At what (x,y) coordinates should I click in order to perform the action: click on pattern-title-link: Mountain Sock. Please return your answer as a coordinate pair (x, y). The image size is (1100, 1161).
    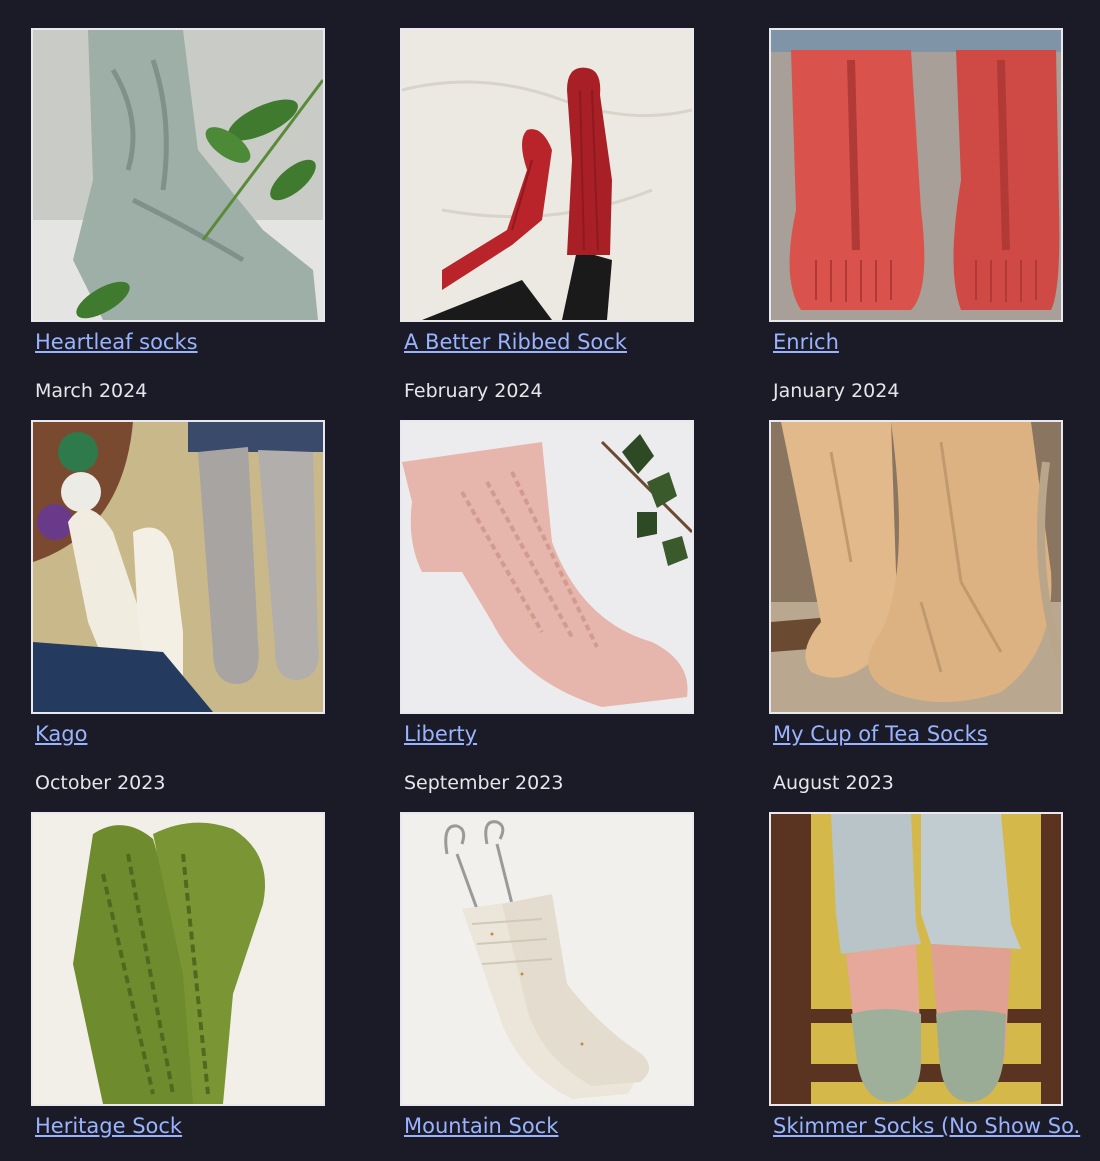
    Looking at the image, I should click on (481, 1126).